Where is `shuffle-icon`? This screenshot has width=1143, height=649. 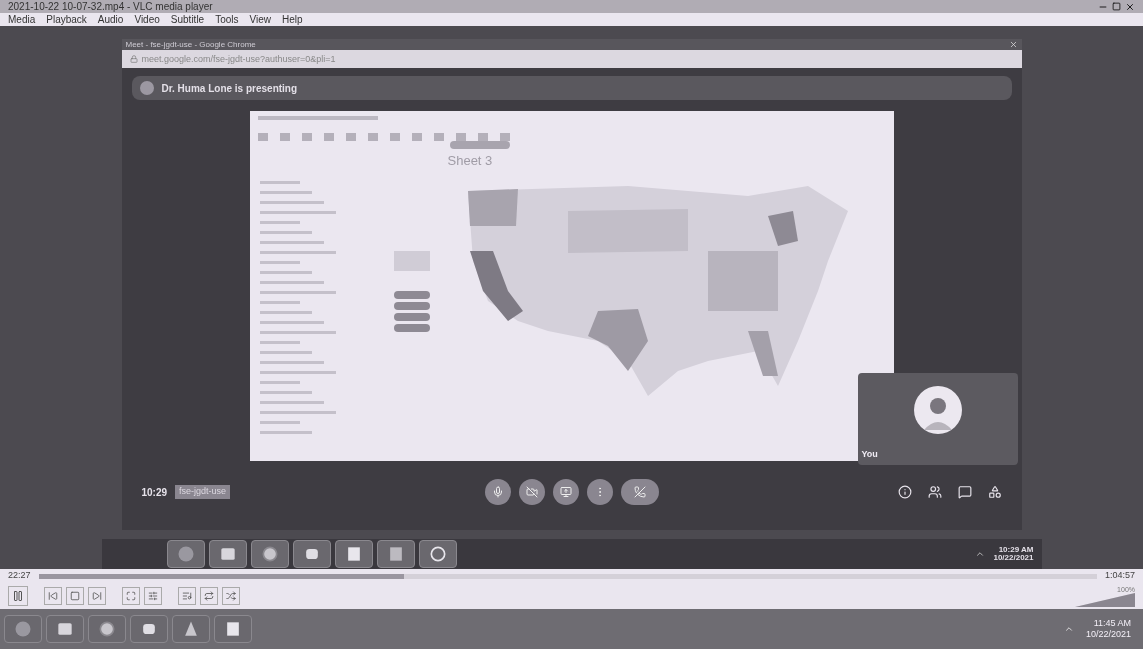 shuffle-icon is located at coordinates (231, 596).